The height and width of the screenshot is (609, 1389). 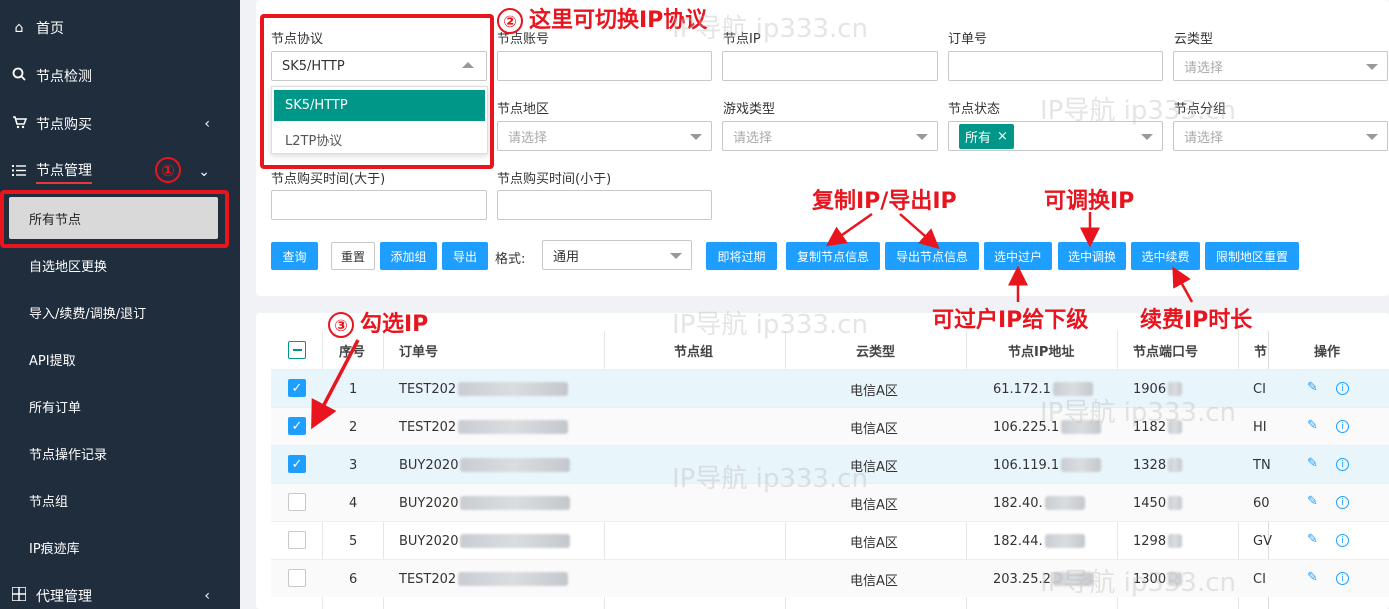 I want to click on arrow-to-checkboxes, so click(x=335, y=384).